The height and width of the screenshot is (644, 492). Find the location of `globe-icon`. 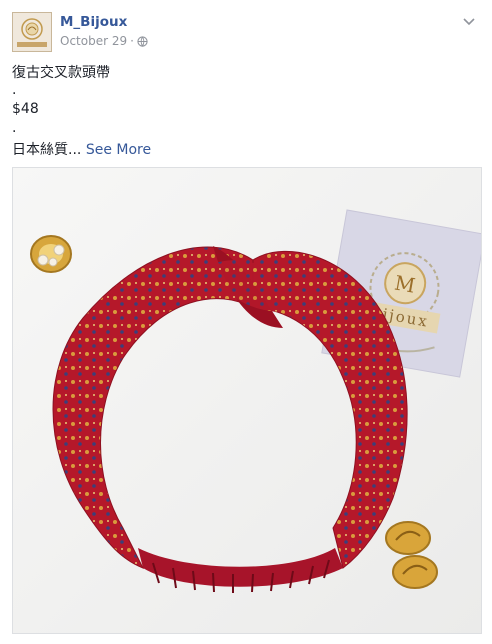

globe-icon is located at coordinates (142, 41).